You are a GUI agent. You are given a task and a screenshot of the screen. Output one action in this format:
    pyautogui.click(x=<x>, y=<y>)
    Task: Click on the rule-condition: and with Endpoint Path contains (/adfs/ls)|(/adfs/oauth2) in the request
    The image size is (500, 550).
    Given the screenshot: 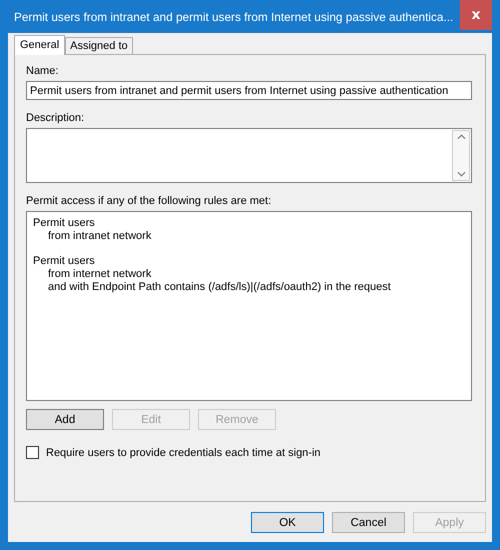 What is the action you would take?
    pyautogui.click(x=219, y=287)
    